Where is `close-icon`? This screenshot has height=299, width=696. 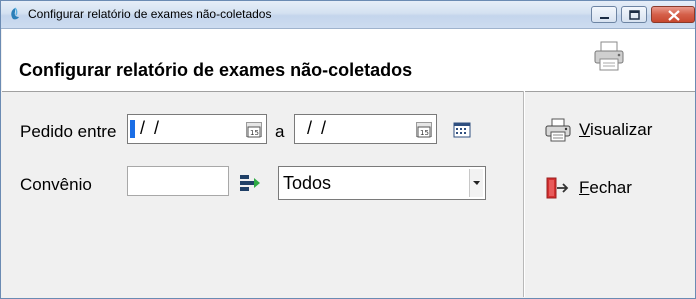
close-icon is located at coordinates (674, 15).